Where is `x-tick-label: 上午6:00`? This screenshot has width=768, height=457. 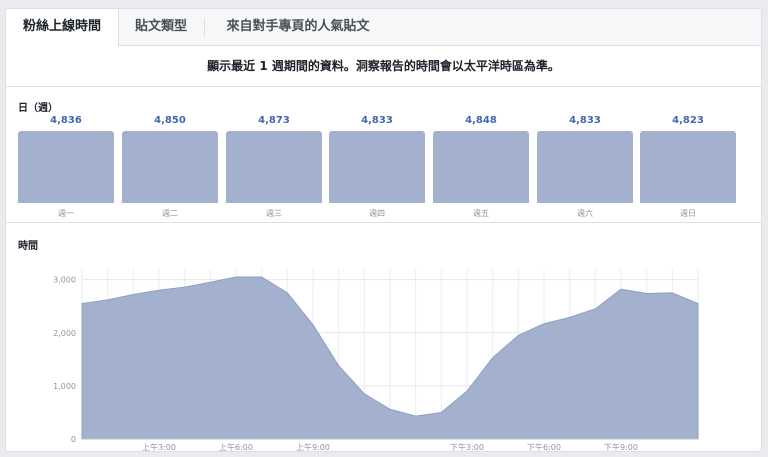
x-tick-label: 上午6:00 is located at coordinates (236, 446).